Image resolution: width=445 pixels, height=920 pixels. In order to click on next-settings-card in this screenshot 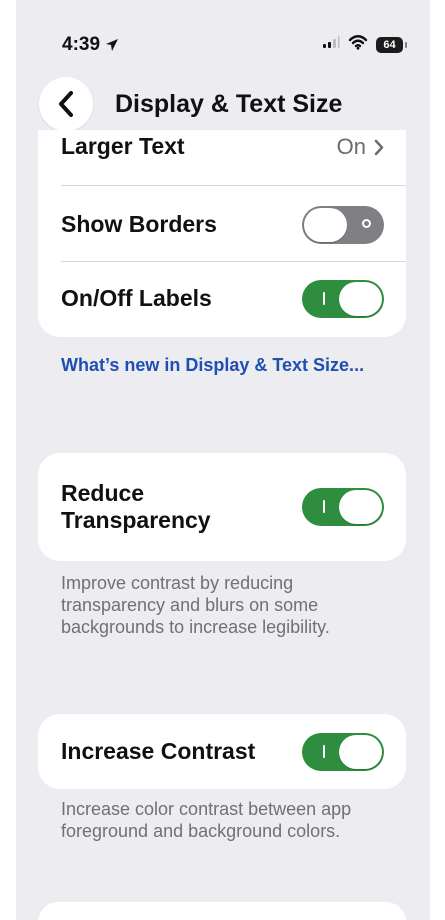, I will do `click(222, 911)`.